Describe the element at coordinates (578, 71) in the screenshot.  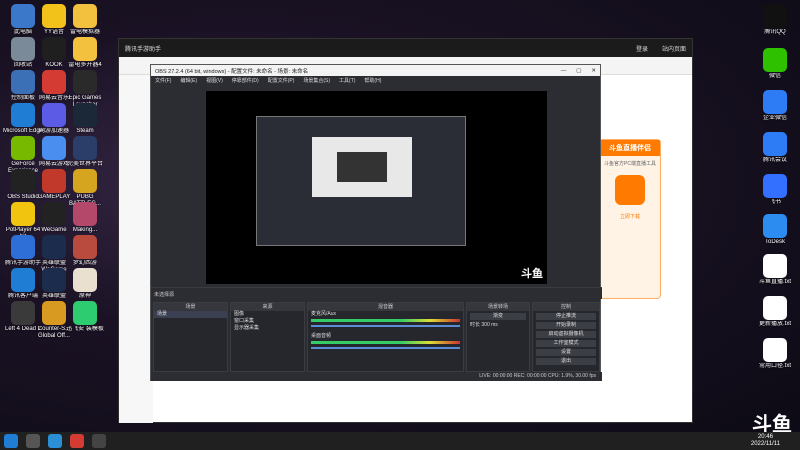
I see `maximize-icon: ▢` at that location.